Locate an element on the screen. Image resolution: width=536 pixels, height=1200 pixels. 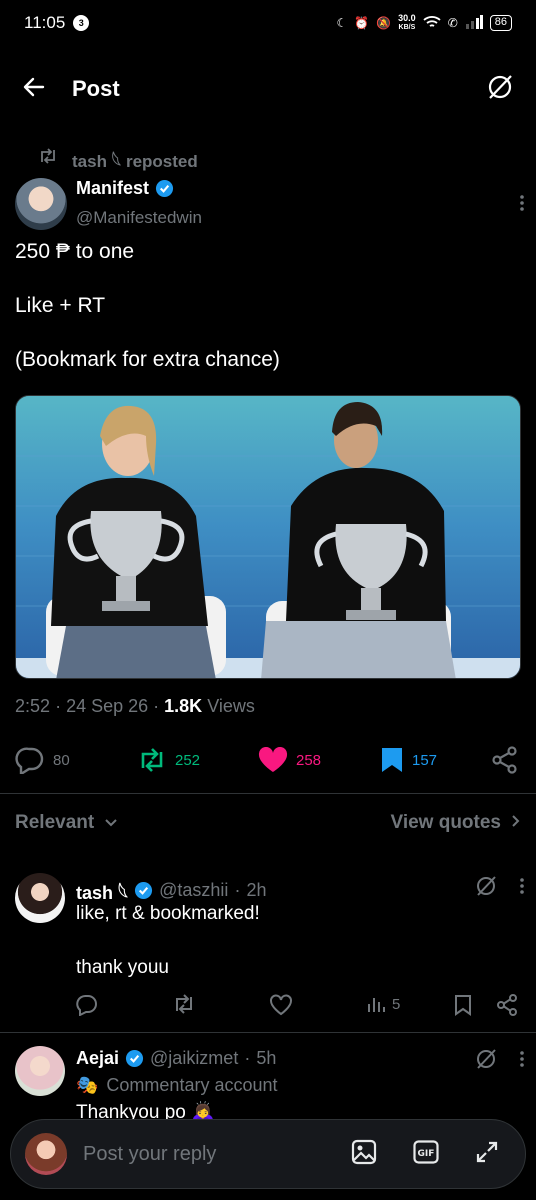
svg-text: GIF is located at coordinates (426, 1154).